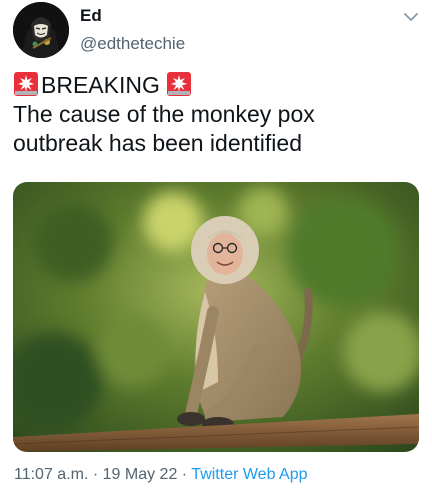 Image resolution: width=432 pixels, height=500 pixels. What do you see at coordinates (140, 474) in the screenshot?
I see `tweet-date: 19 May 22` at bounding box center [140, 474].